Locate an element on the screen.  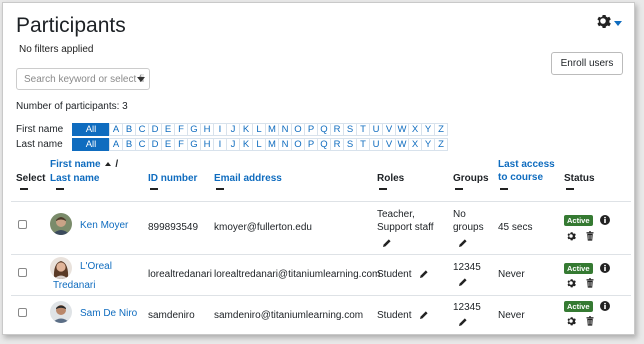
first-name-initial-letter: W is located at coordinates (402, 129).